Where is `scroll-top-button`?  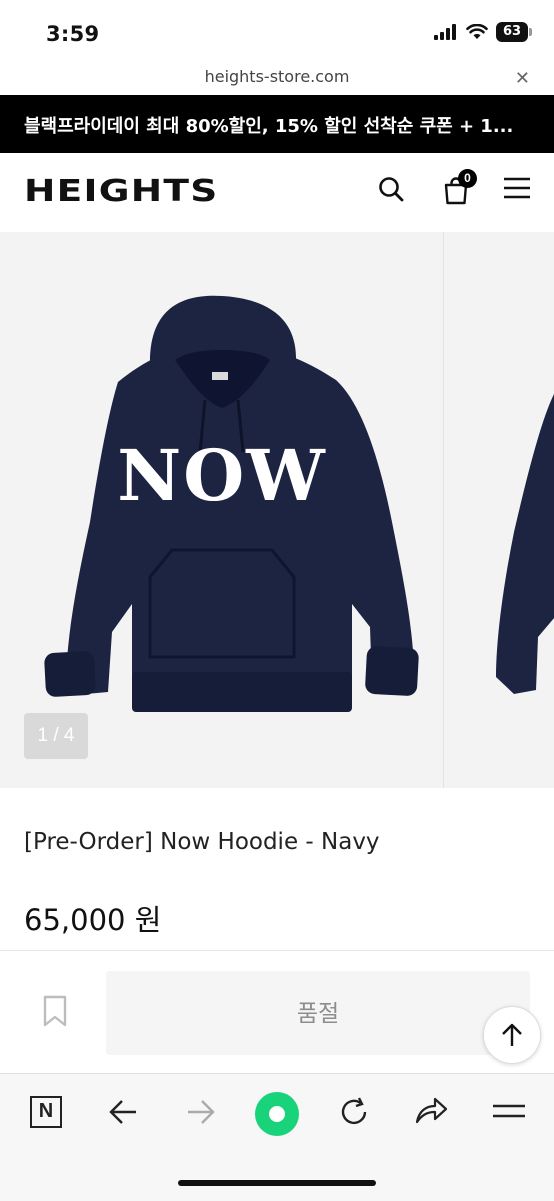
scroll-top-button is located at coordinates (512, 1035).